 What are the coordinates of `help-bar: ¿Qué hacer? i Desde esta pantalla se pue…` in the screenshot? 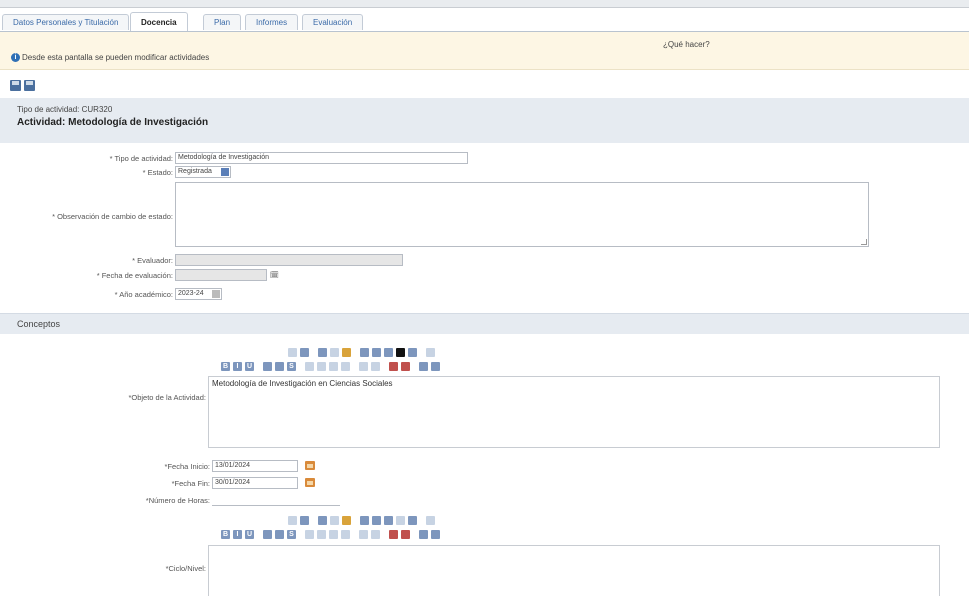 It's located at (484, 51).